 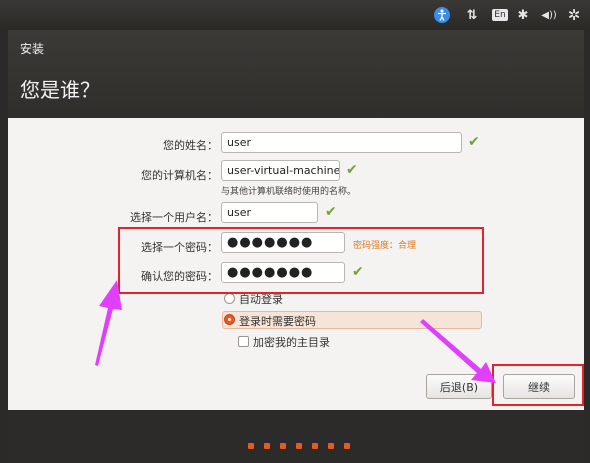 What do you see at coordinates (229, 298) in the screenshot?
I see `auto-login-radio` at bounding box center [229, 298].